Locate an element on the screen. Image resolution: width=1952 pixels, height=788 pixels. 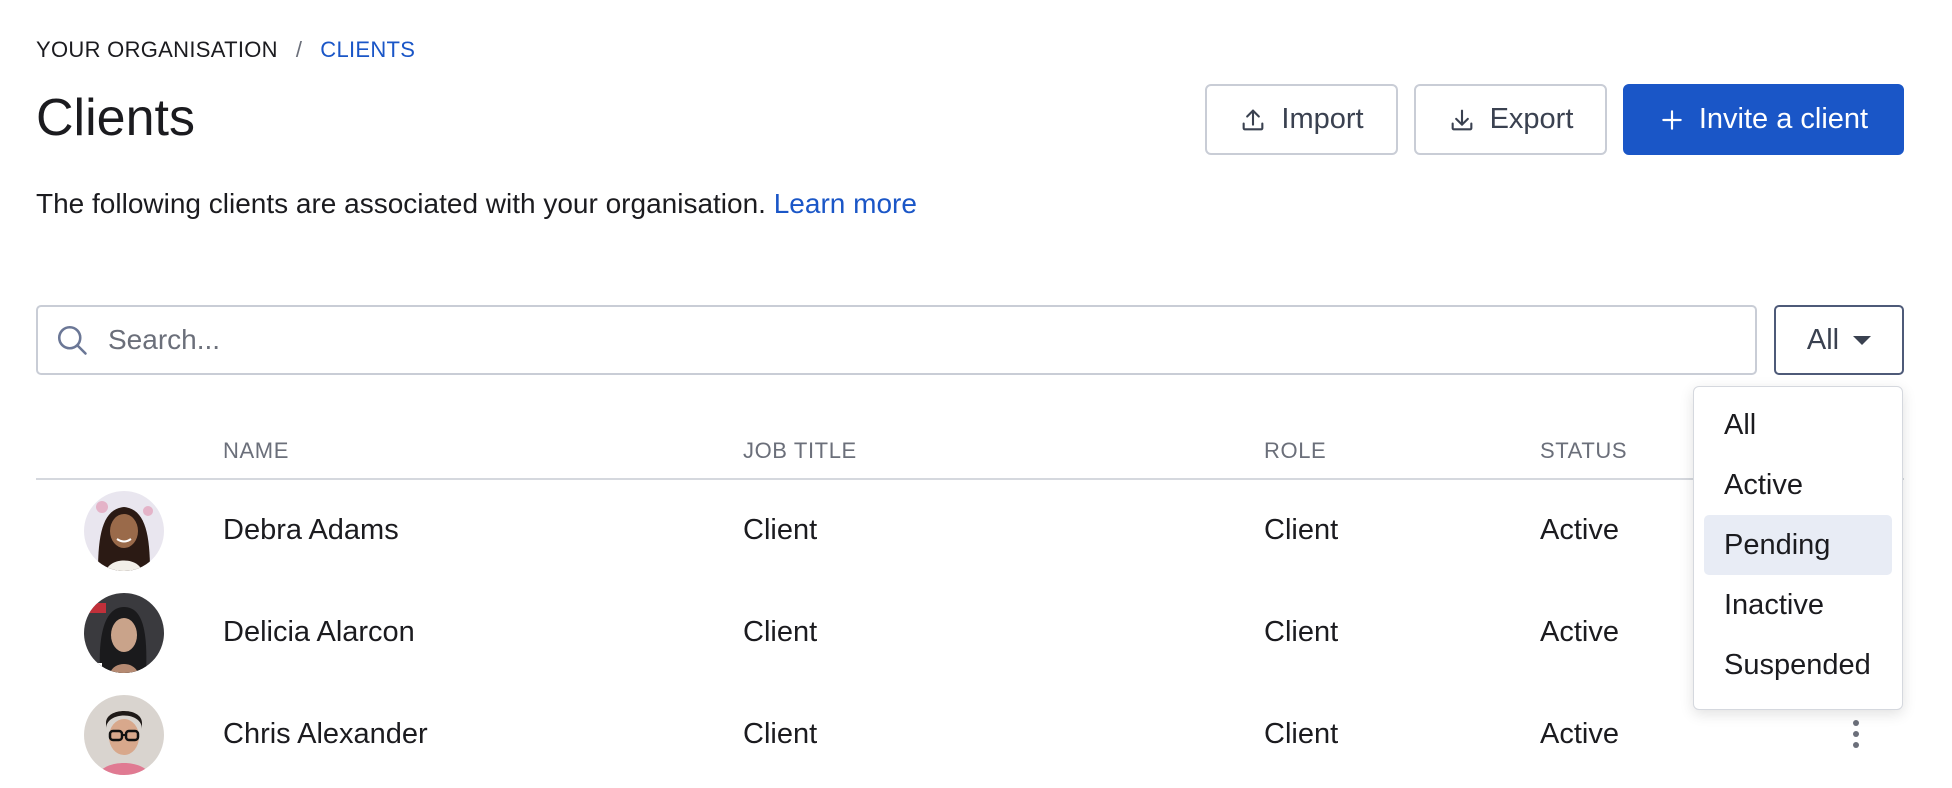
column-header-job-title: JOB TITLE is located at coordinates (800, 451).